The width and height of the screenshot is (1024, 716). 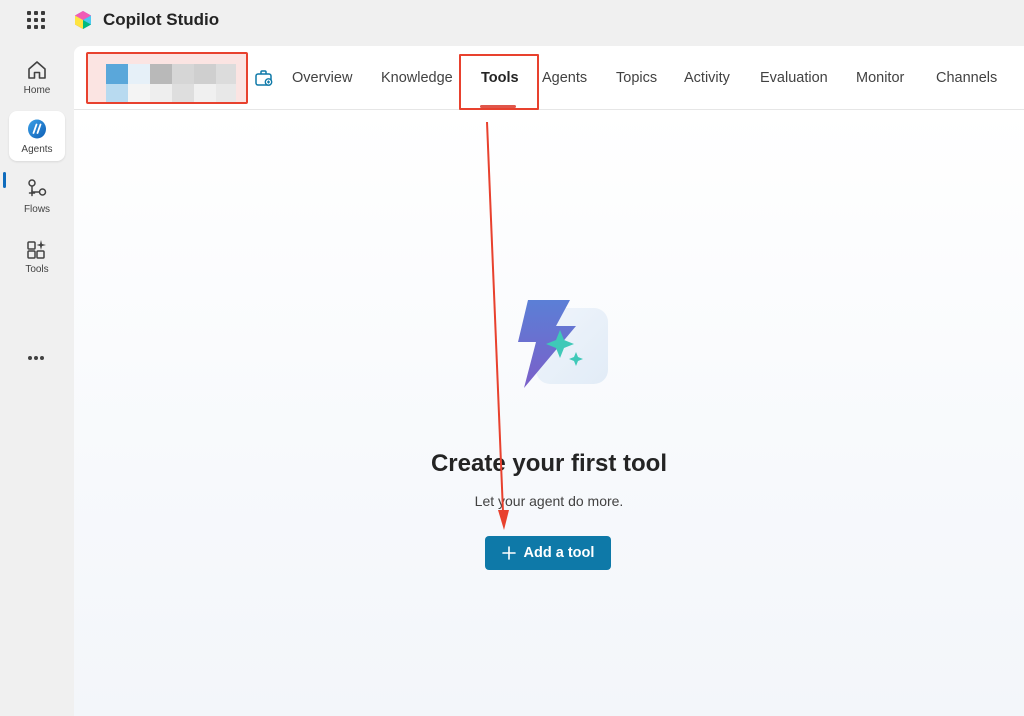 What do you see at coordinates (417, 78) in the screenshot?
I see `tab-knowledge: Knowledge` at bounding box center [417, 78].